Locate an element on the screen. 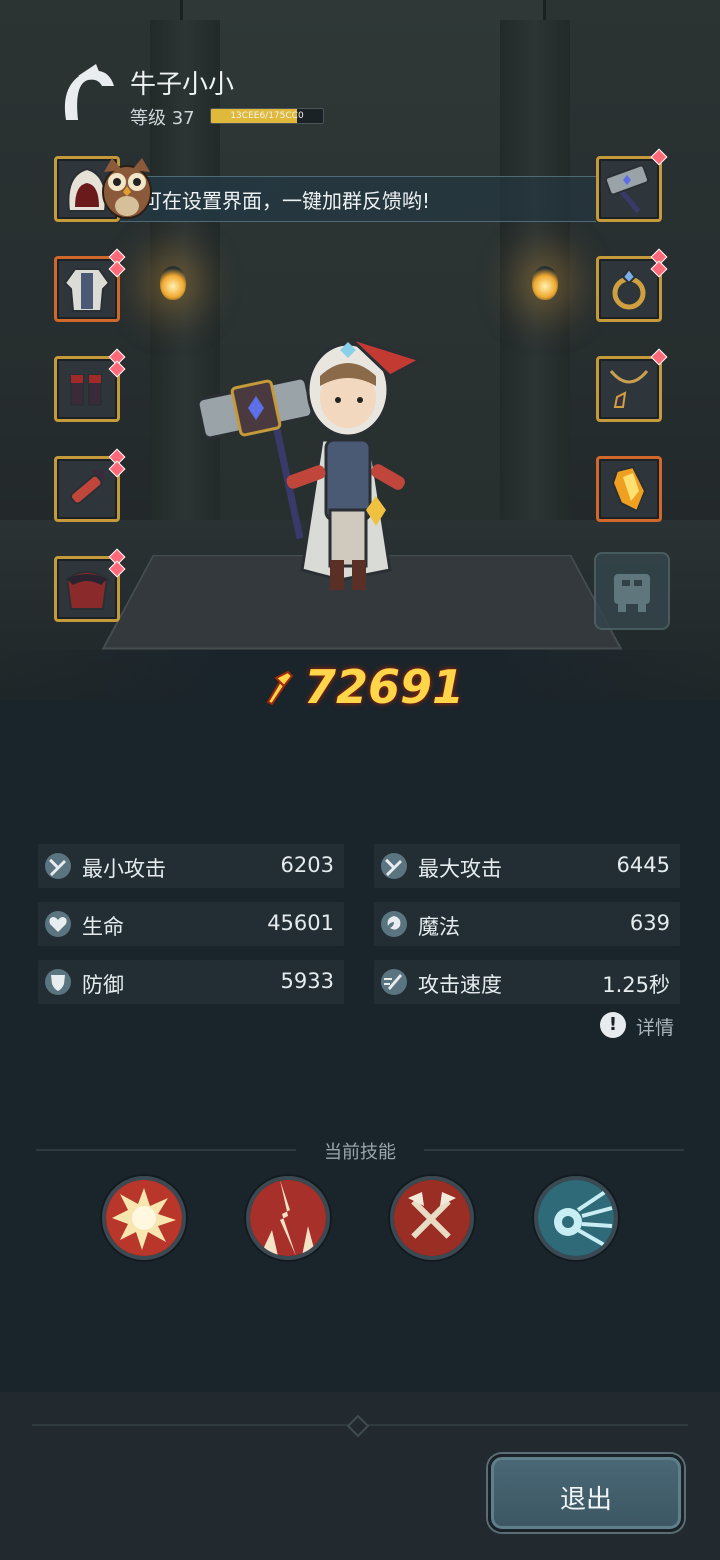  mount-icon is located at coordinates (632, 593).